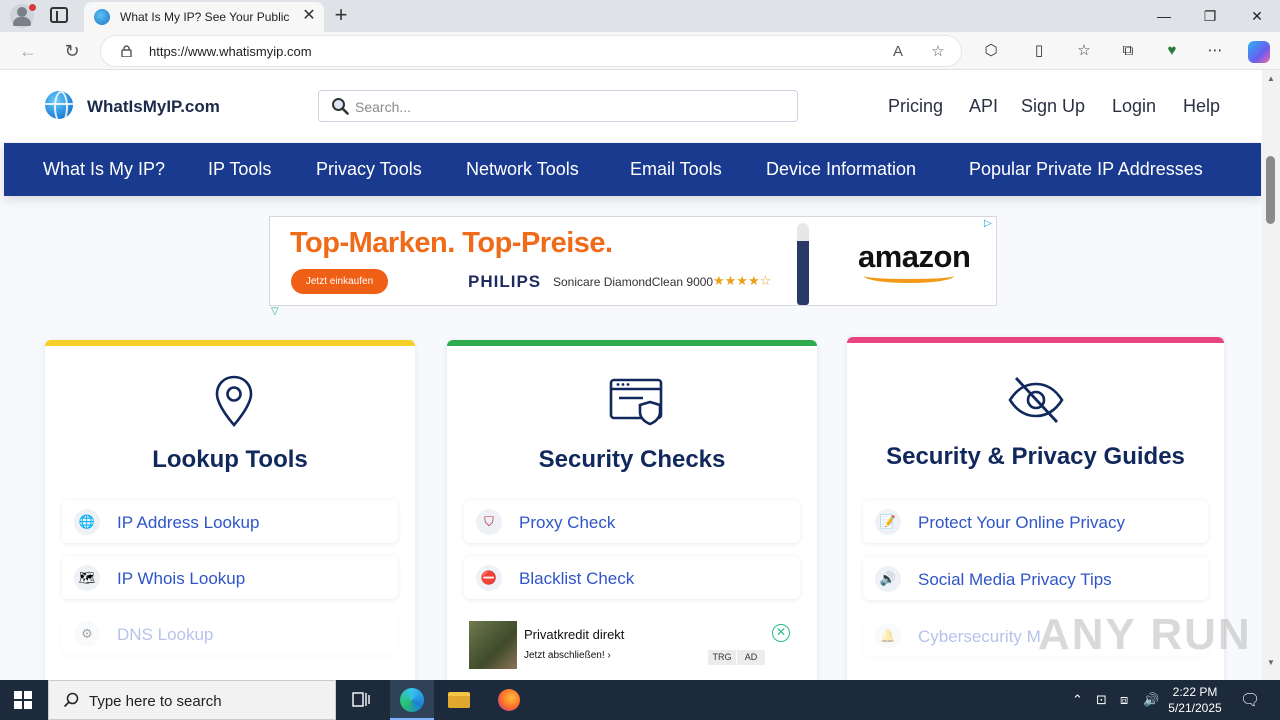 The image size is (1280, 720). I want to click on site-logo-icon, so click(59, 105).